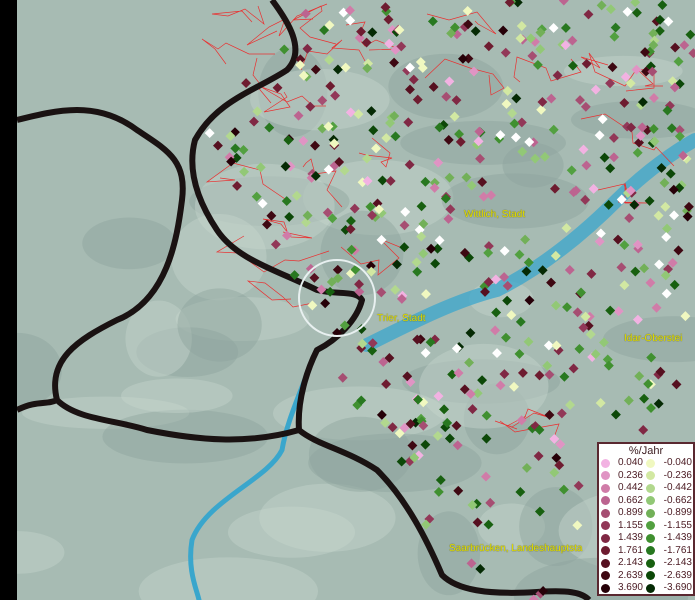 The width and height of the screenshot is (695, 600). What do you see at coordinates (677, 563) in the screenshot?
I see `legend-value: -2.143` at bounding box center [677, 563].